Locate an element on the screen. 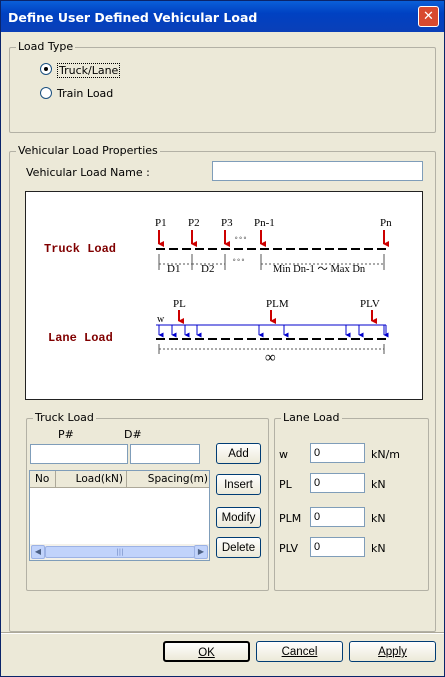  vehicular-load-name-input is located at coordinates (317, 171).